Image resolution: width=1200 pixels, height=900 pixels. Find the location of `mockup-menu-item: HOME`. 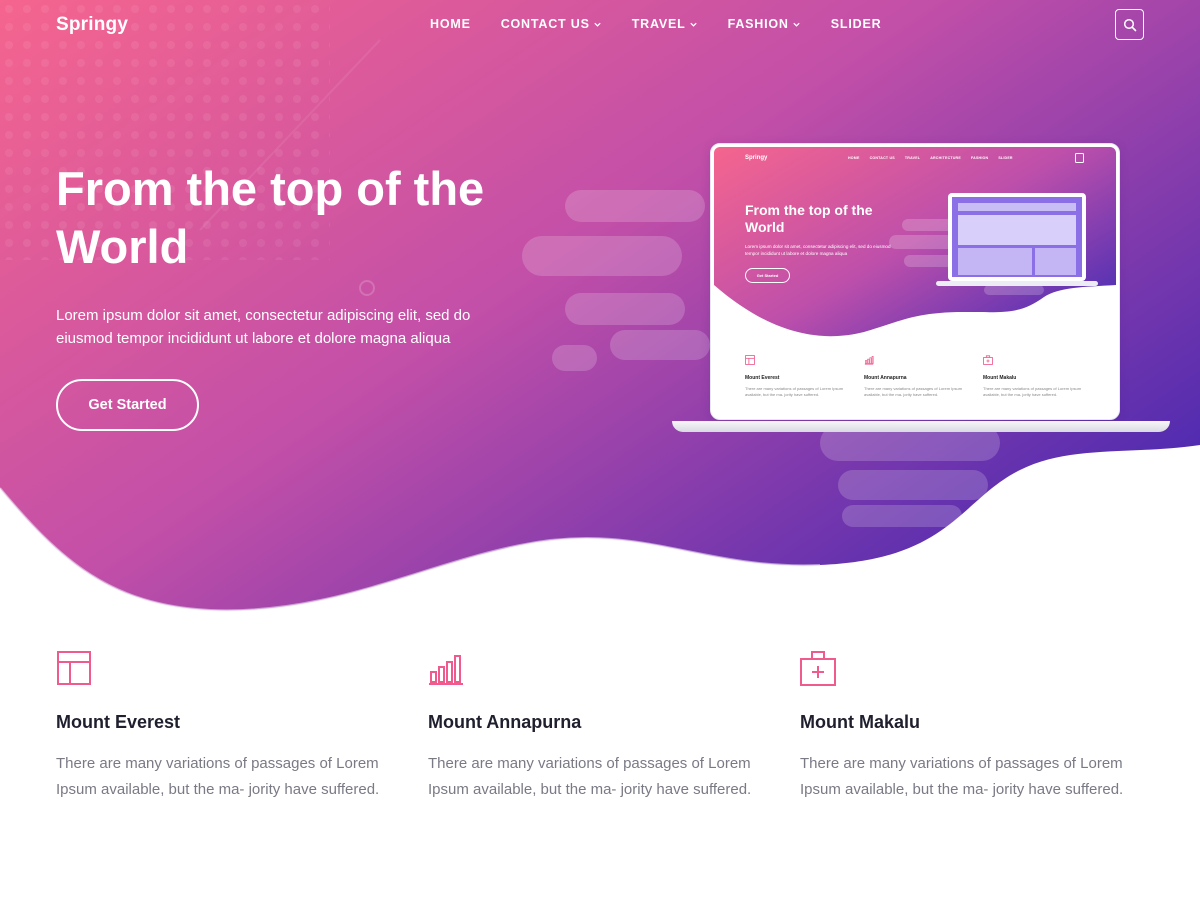

mockup-menu-item: HOME is located at coordinates (854, 158).